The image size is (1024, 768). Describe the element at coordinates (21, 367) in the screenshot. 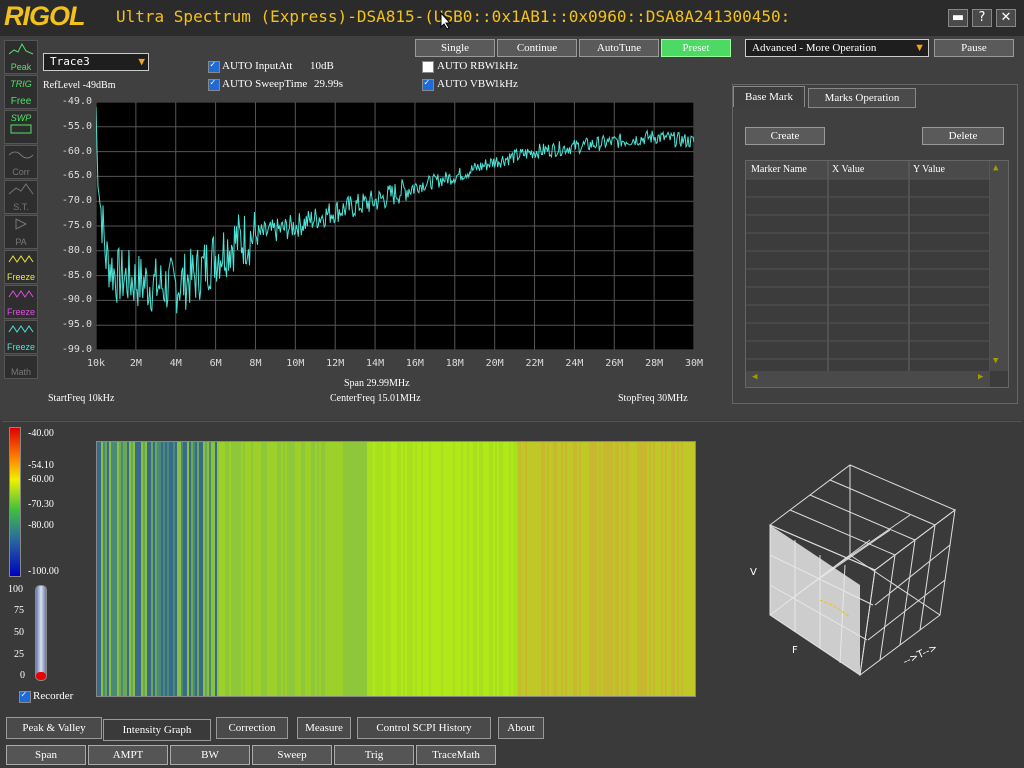

I see `math-button: Math` at that location.